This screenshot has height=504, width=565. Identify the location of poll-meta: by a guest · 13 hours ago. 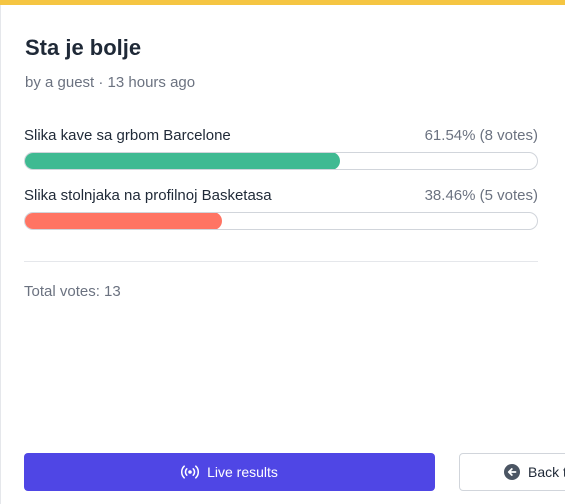
(110, 82).